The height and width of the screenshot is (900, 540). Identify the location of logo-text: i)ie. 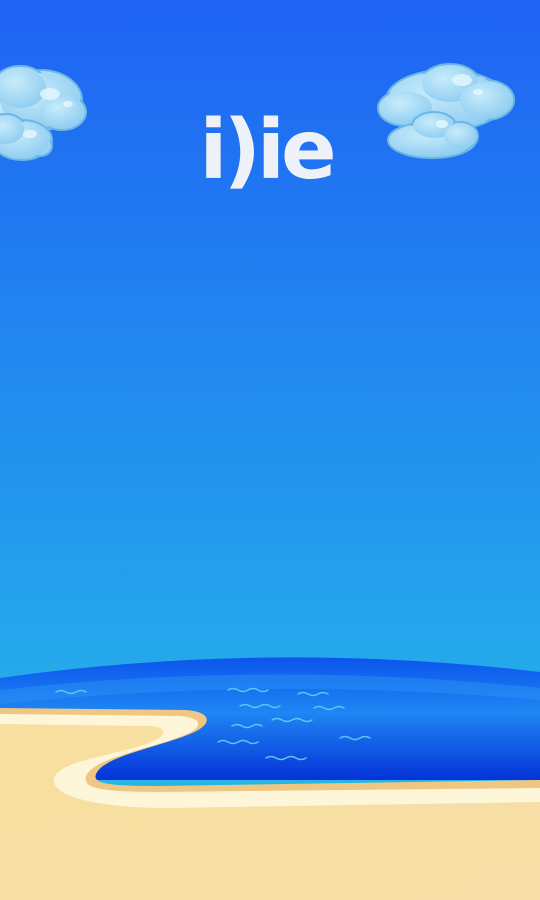
(266, 150).